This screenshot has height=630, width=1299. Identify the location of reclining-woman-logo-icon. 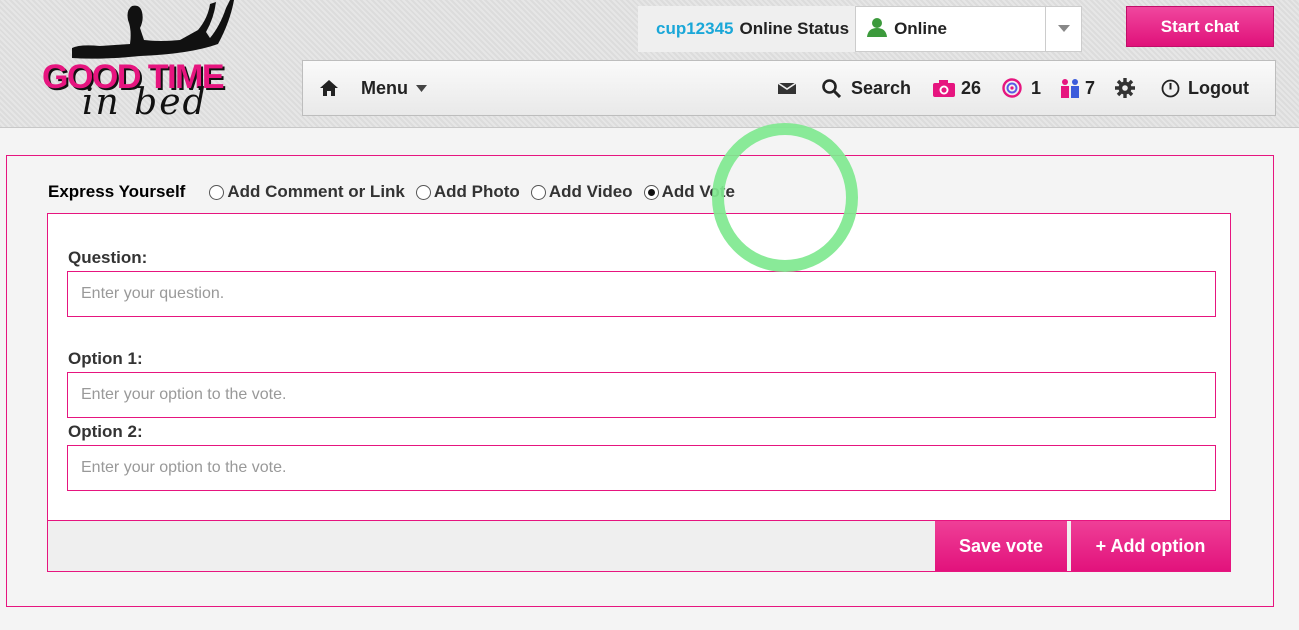
(153, 29).